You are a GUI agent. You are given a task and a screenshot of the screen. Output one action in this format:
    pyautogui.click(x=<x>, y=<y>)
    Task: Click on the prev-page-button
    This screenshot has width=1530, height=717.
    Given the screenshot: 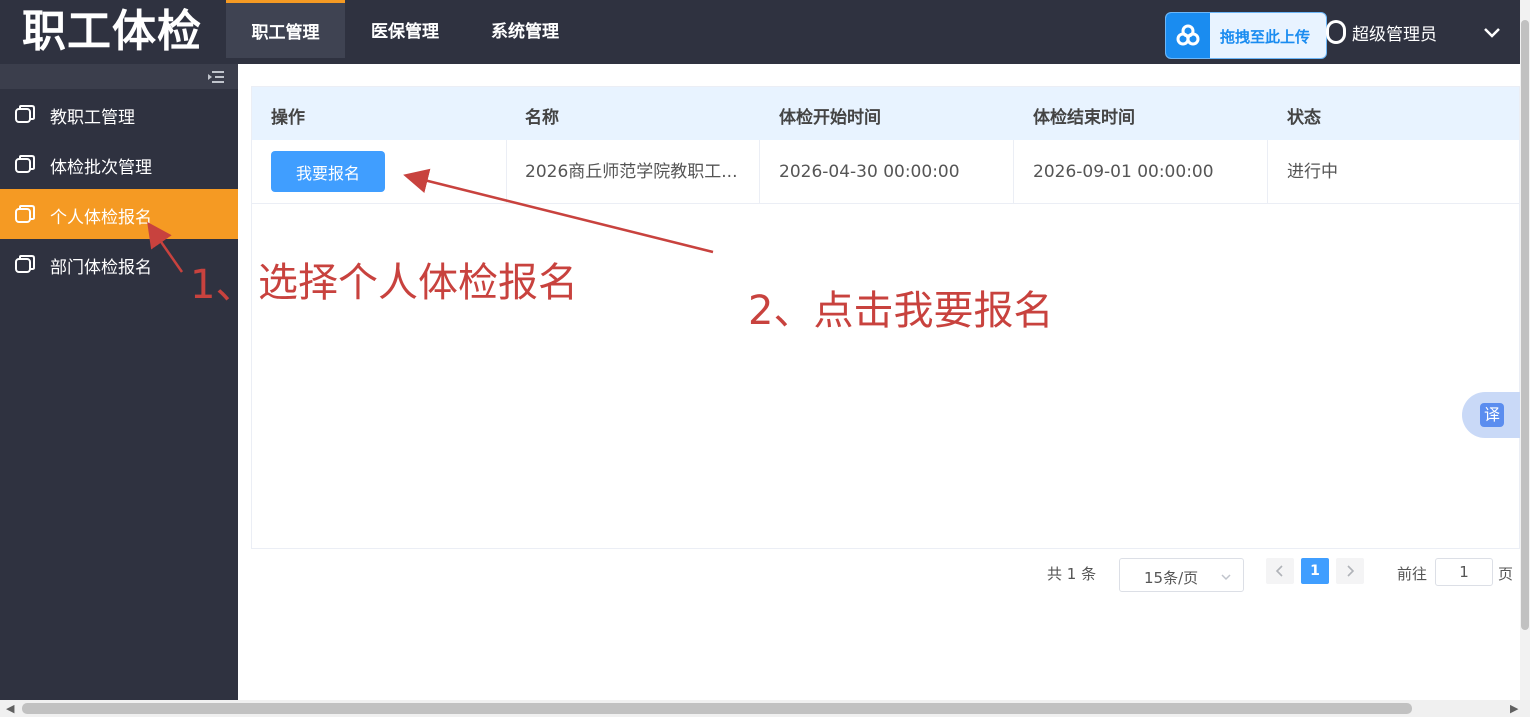 What is the action you would take?
    pyautogui.click(x=1280, y=571)
    